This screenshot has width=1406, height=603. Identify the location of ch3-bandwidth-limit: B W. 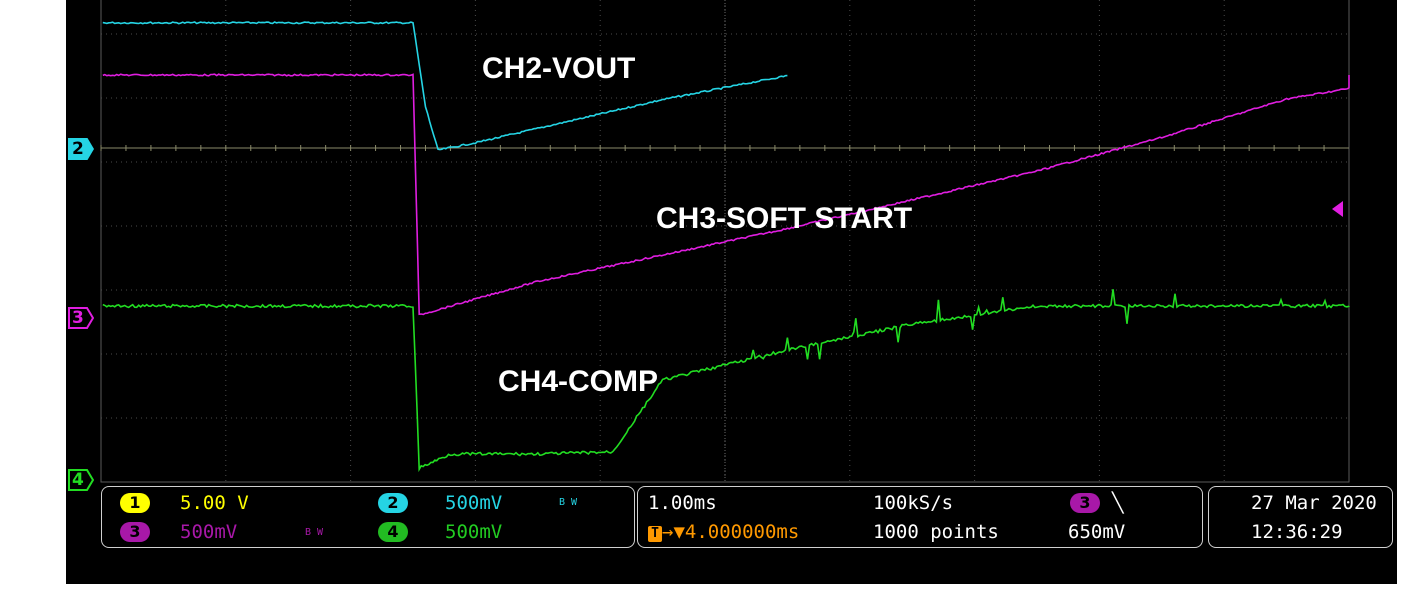
(314, 532).